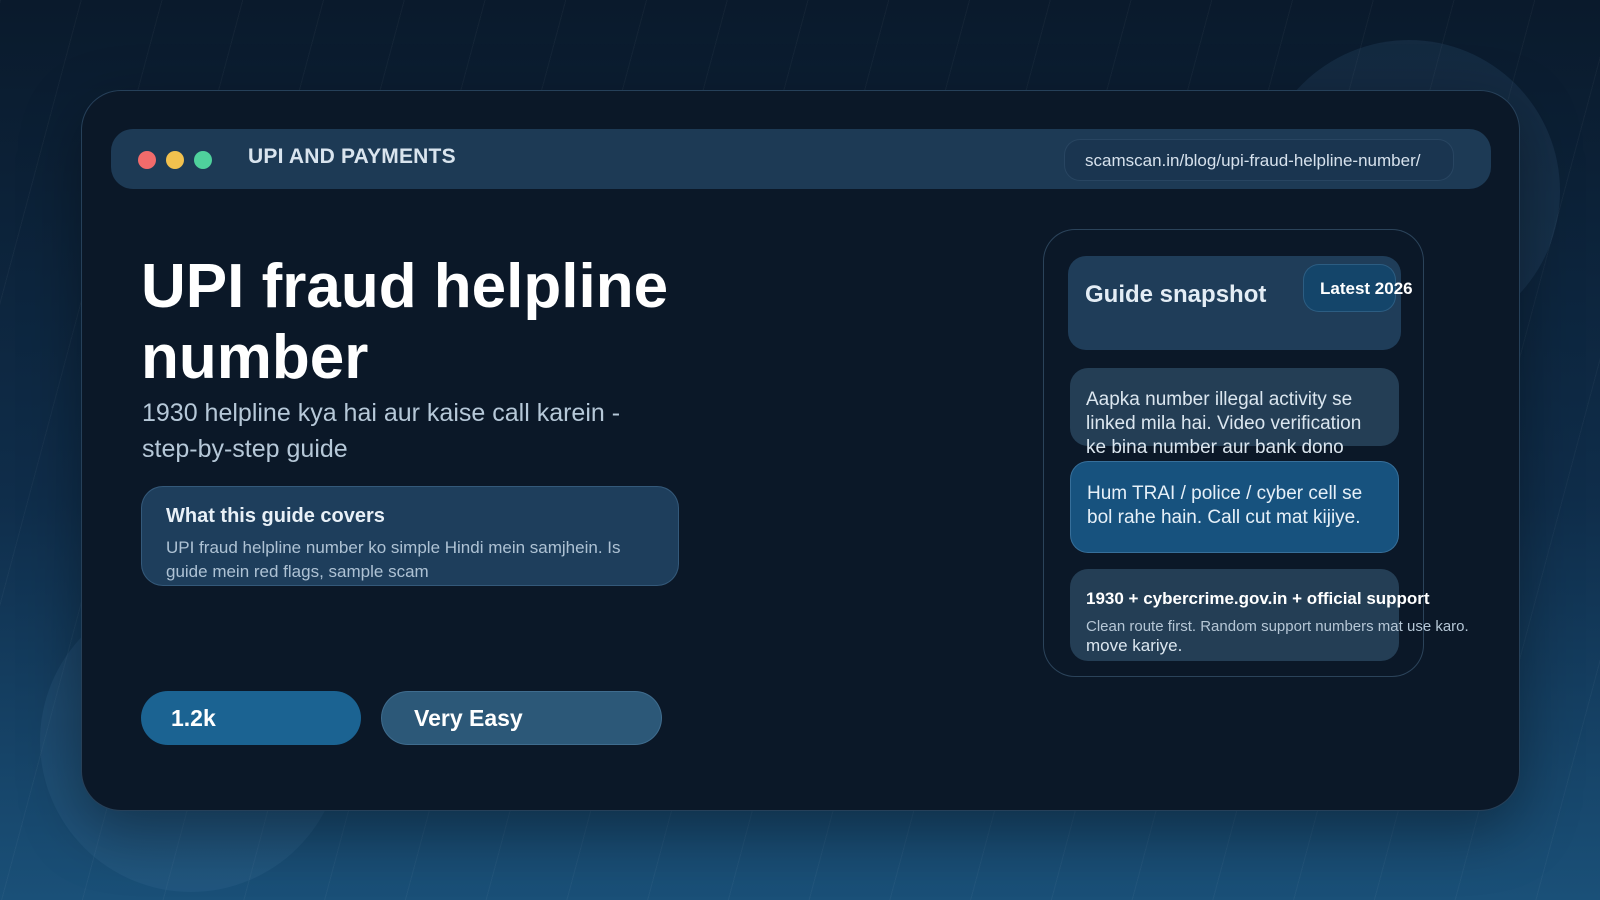 This screenshot has height=900, width=1600. I want to click on snapshot-header: Guide snapshot Latest 2026, so click(1240, 303).